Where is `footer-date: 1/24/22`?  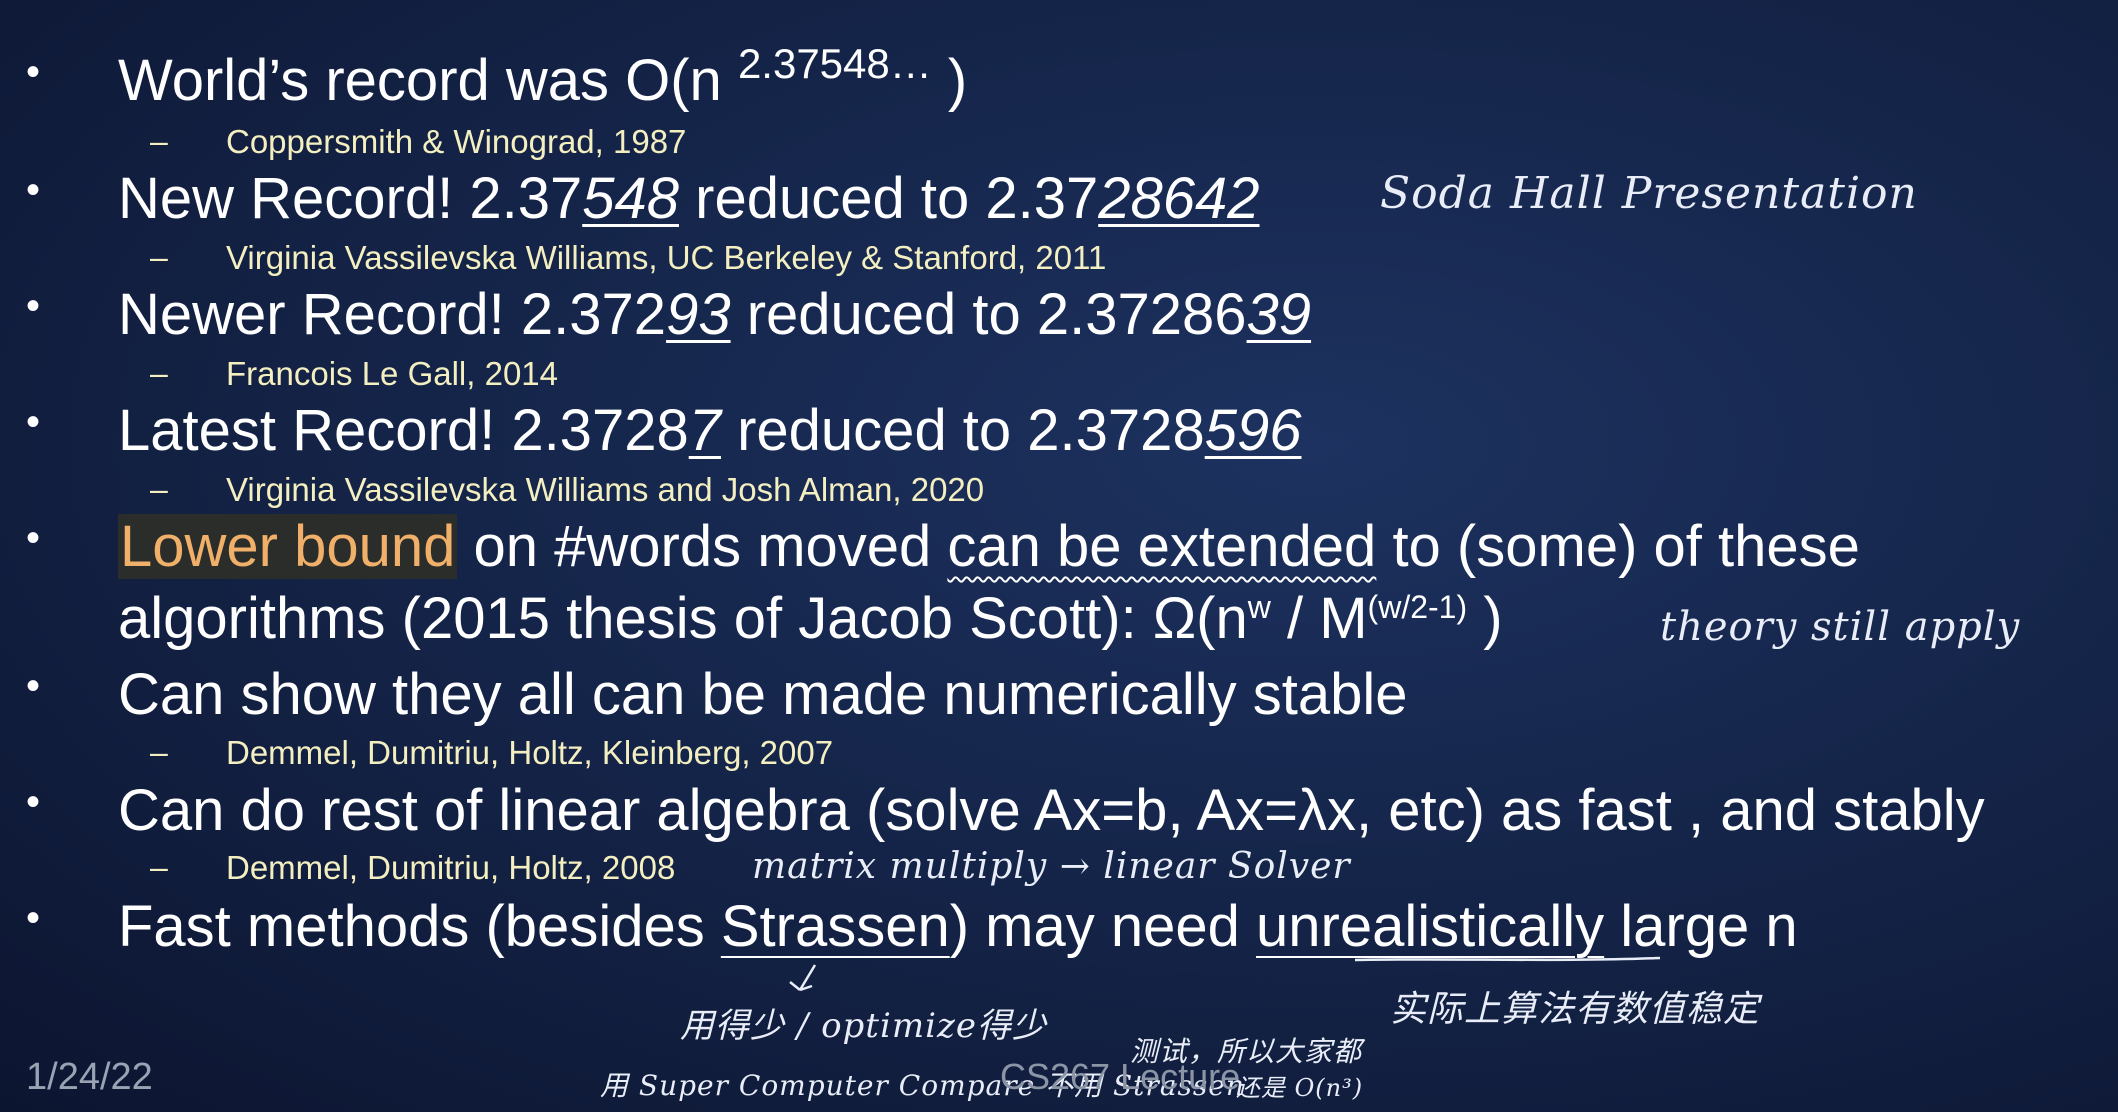
footer-date: 1/24/22 is located at coordinates (89, 1077).